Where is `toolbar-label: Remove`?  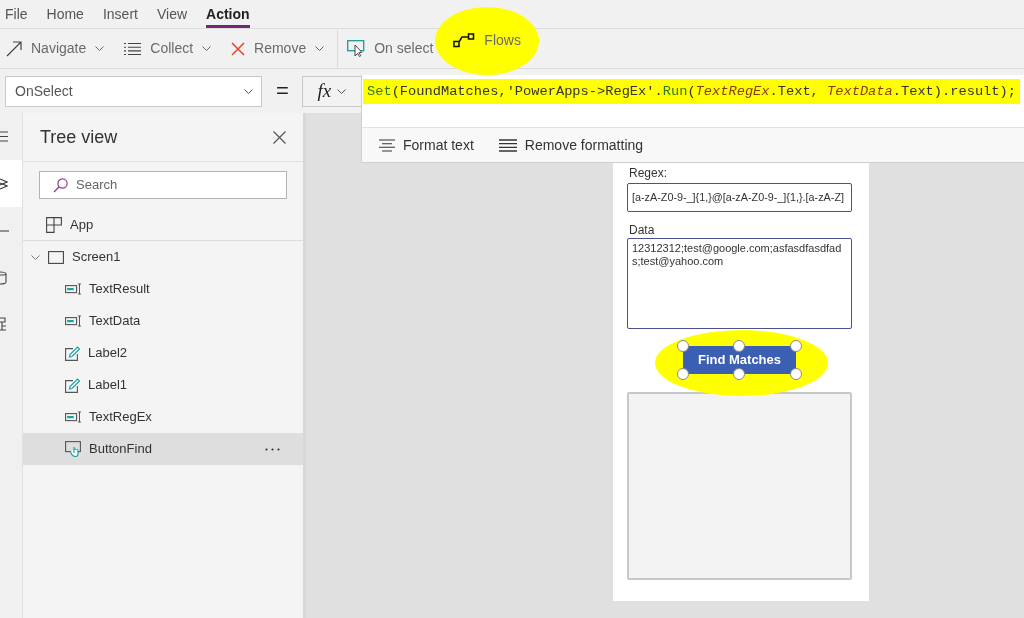 toolbar-label: Remove is located at coordinates (280, 48).